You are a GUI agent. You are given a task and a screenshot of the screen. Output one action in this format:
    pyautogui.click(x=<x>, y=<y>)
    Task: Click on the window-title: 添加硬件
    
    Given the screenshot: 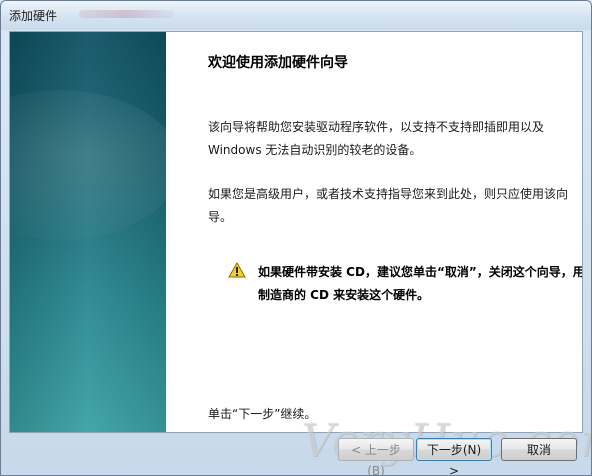 What is the action you would take?
    pyautogui.click(x=33, y=16)
    